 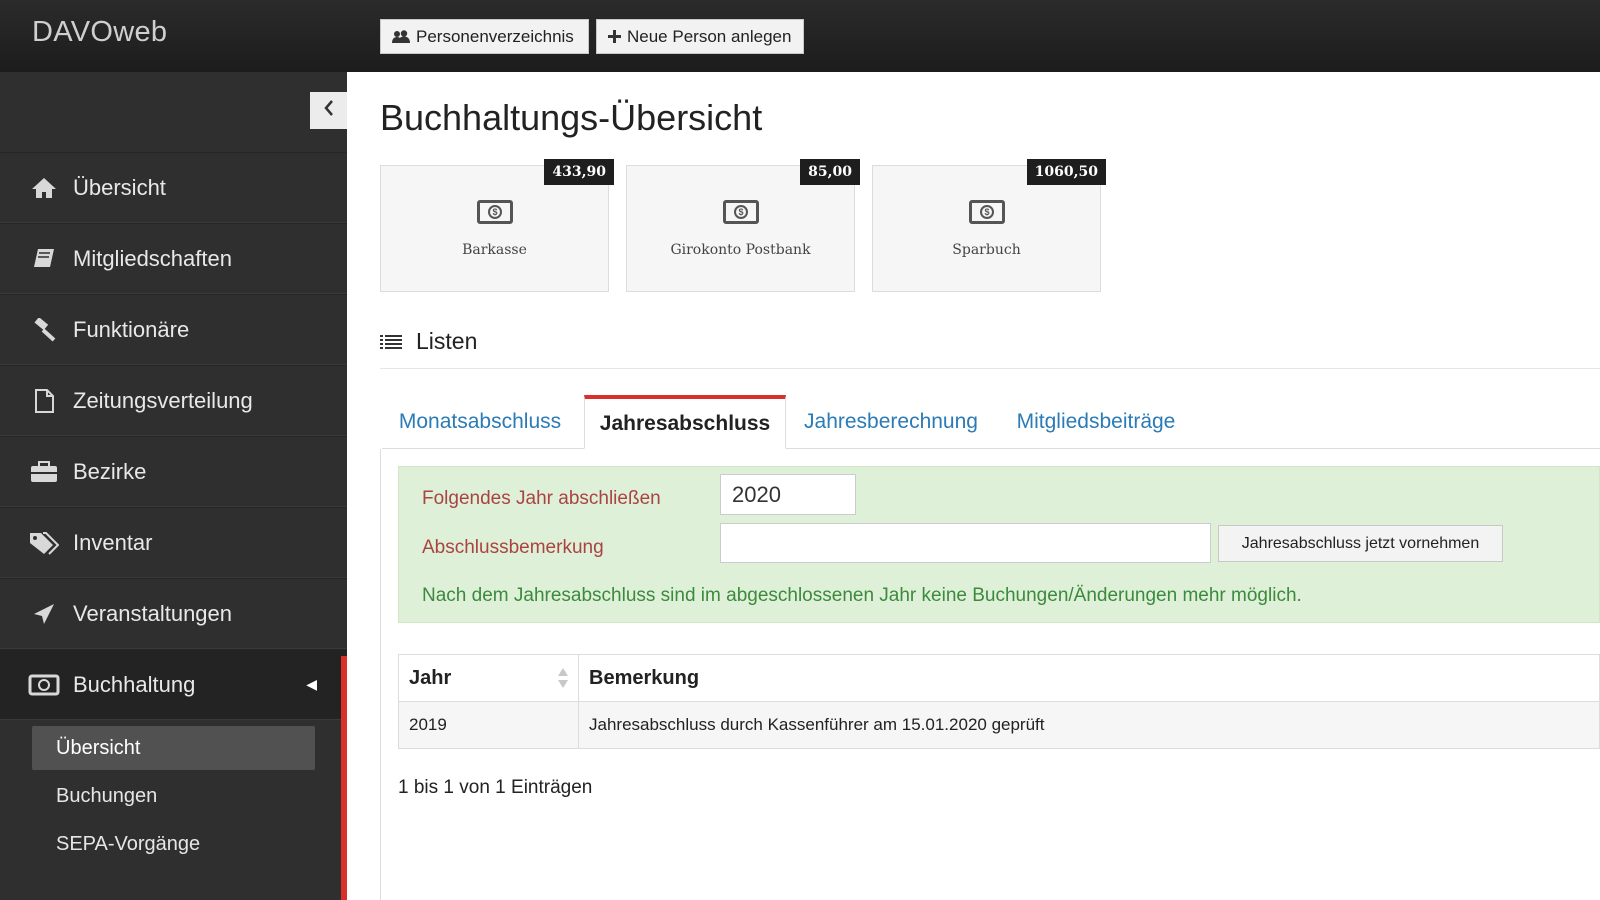 I want to click on sidebar-item-districts: Bezirke, so click(x=173, y=471).